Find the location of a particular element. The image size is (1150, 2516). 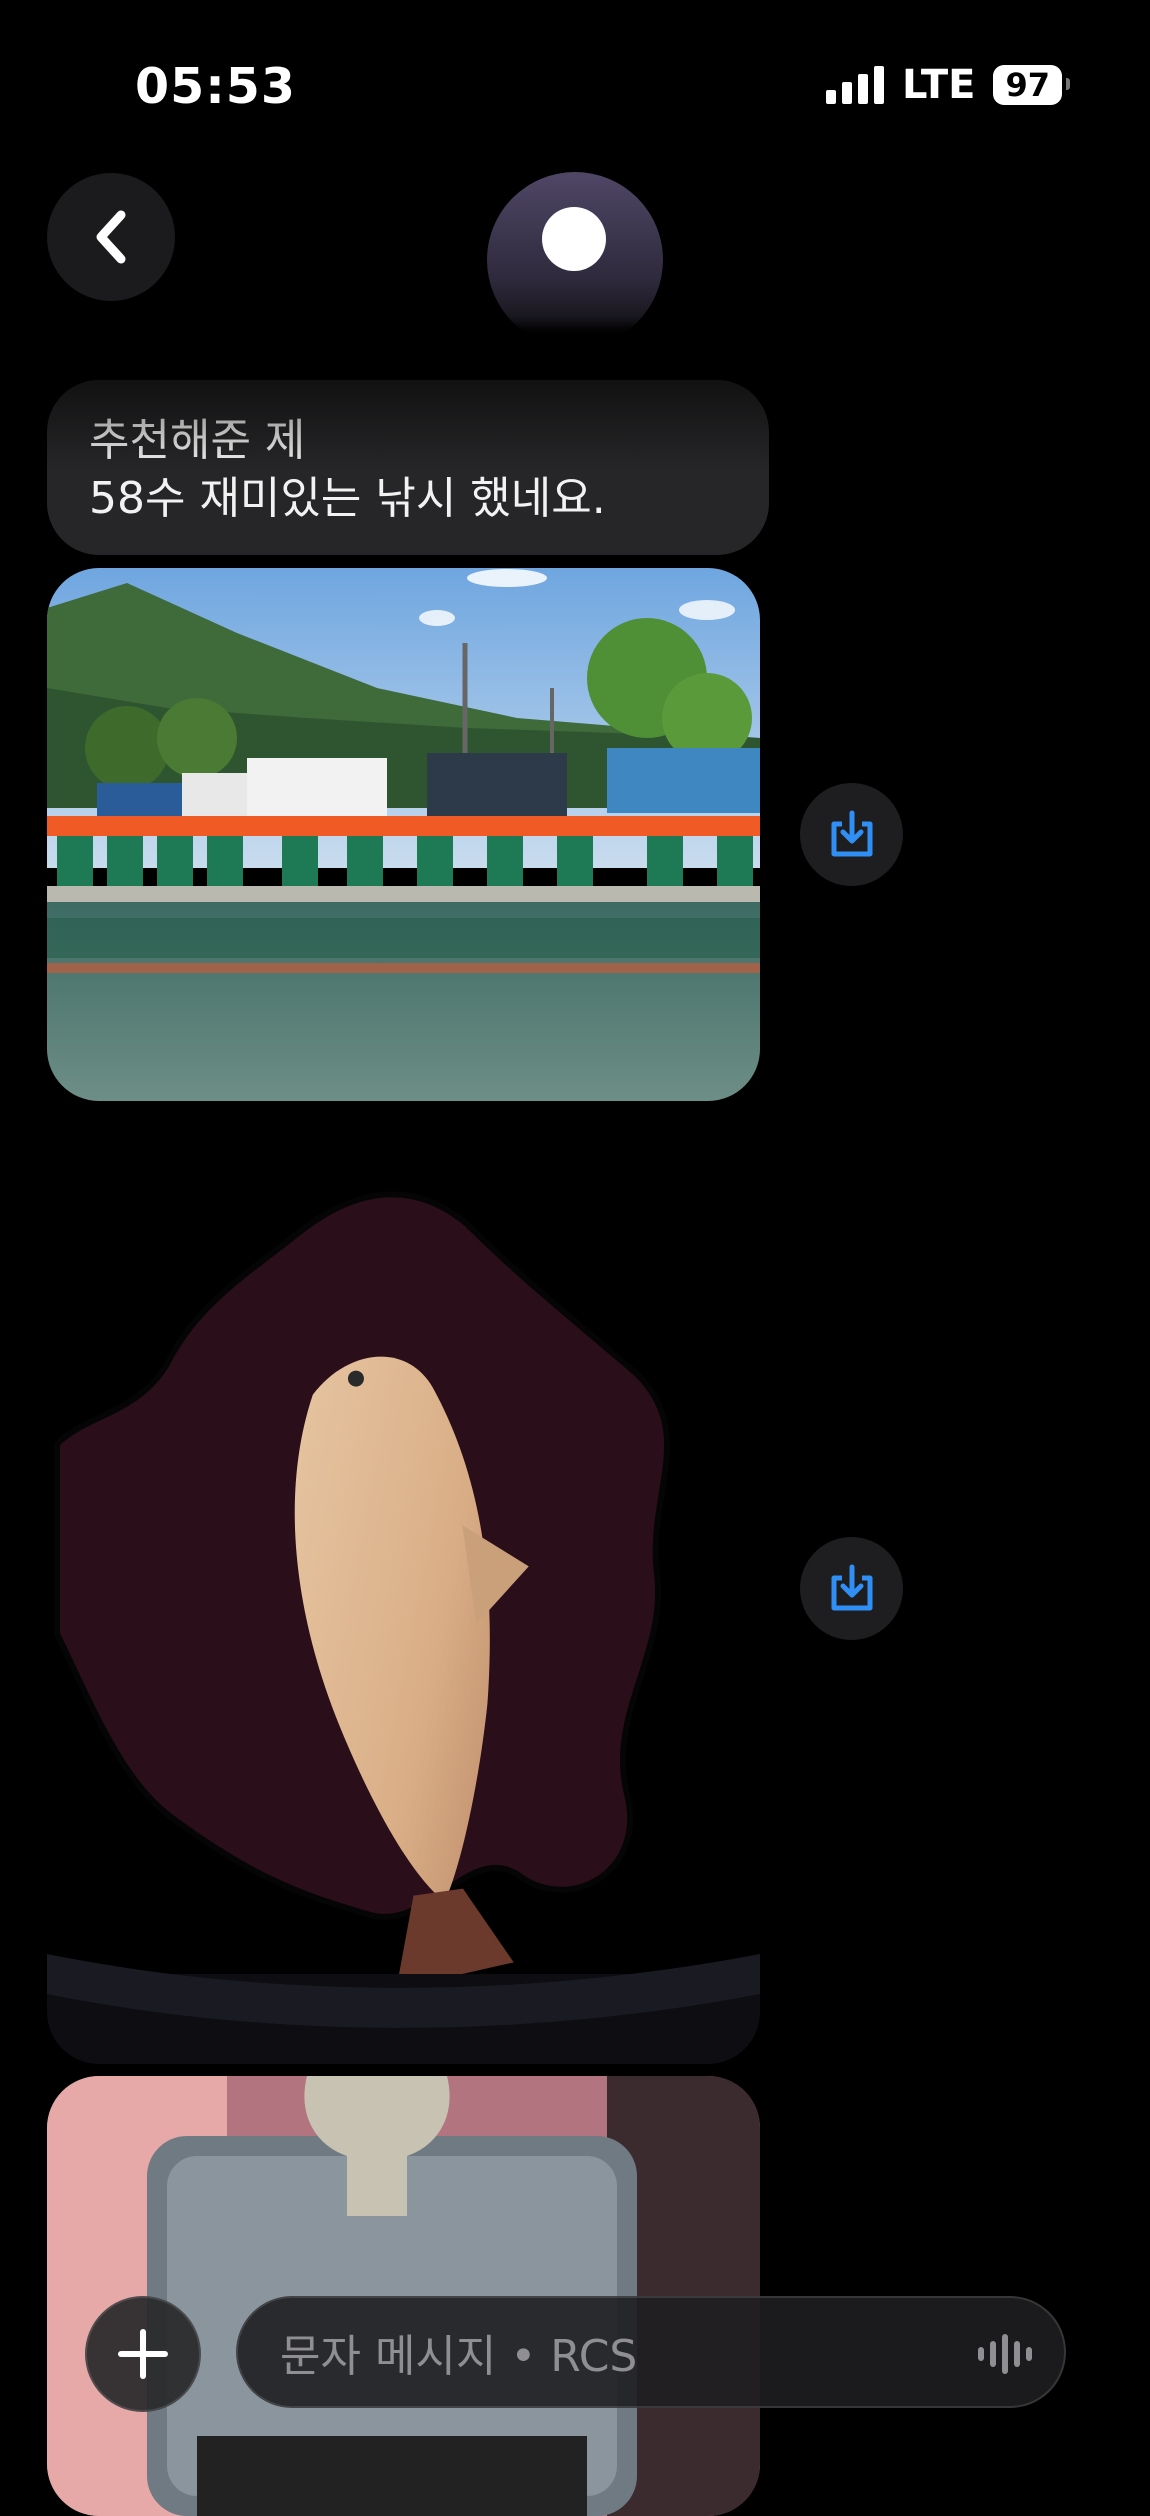

back-button is located at coordinates (111, 237).